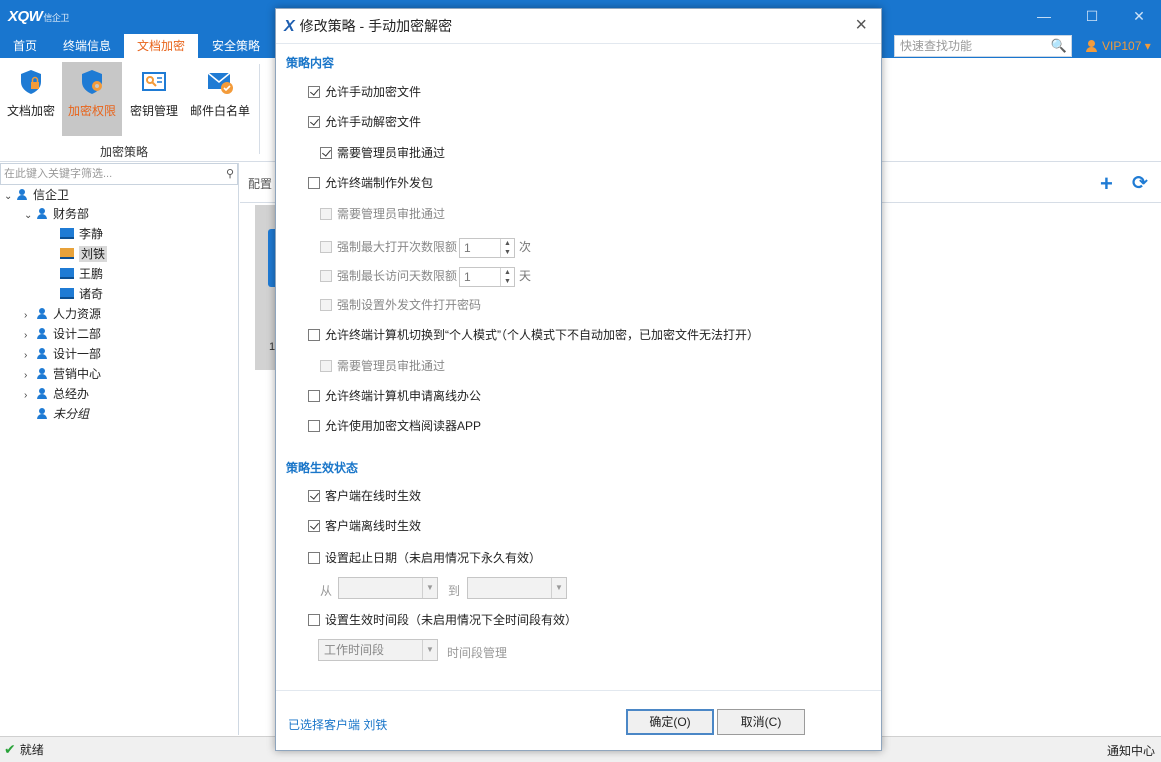 The width and height of the screenshot is (1161, 762). Describe the element at coordinates (670, 722) in the screenshot. I see `ok-button: 确定(O)` at that location.